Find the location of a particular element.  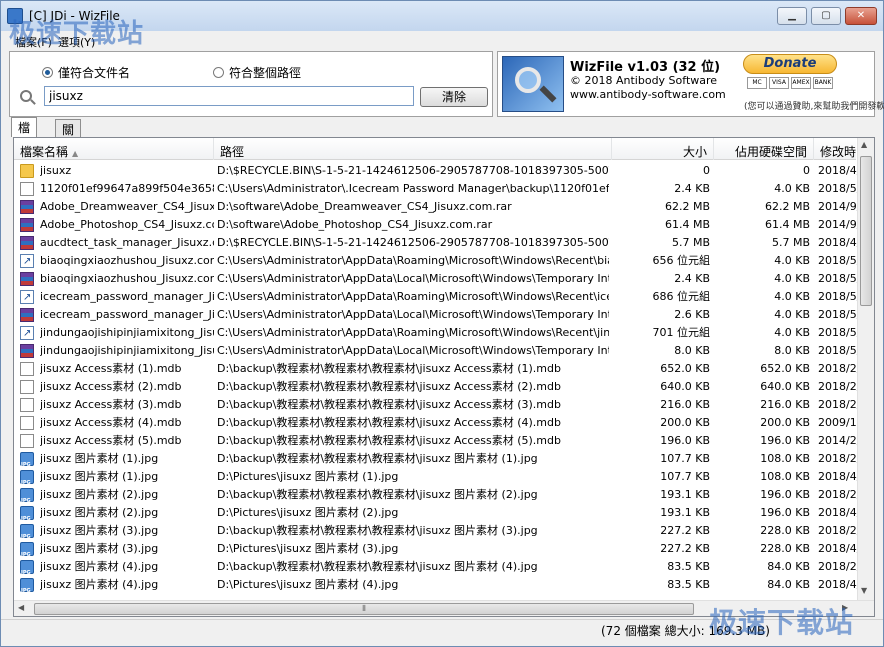

minimize-button: ▁ is located at coordinates (792, 16).